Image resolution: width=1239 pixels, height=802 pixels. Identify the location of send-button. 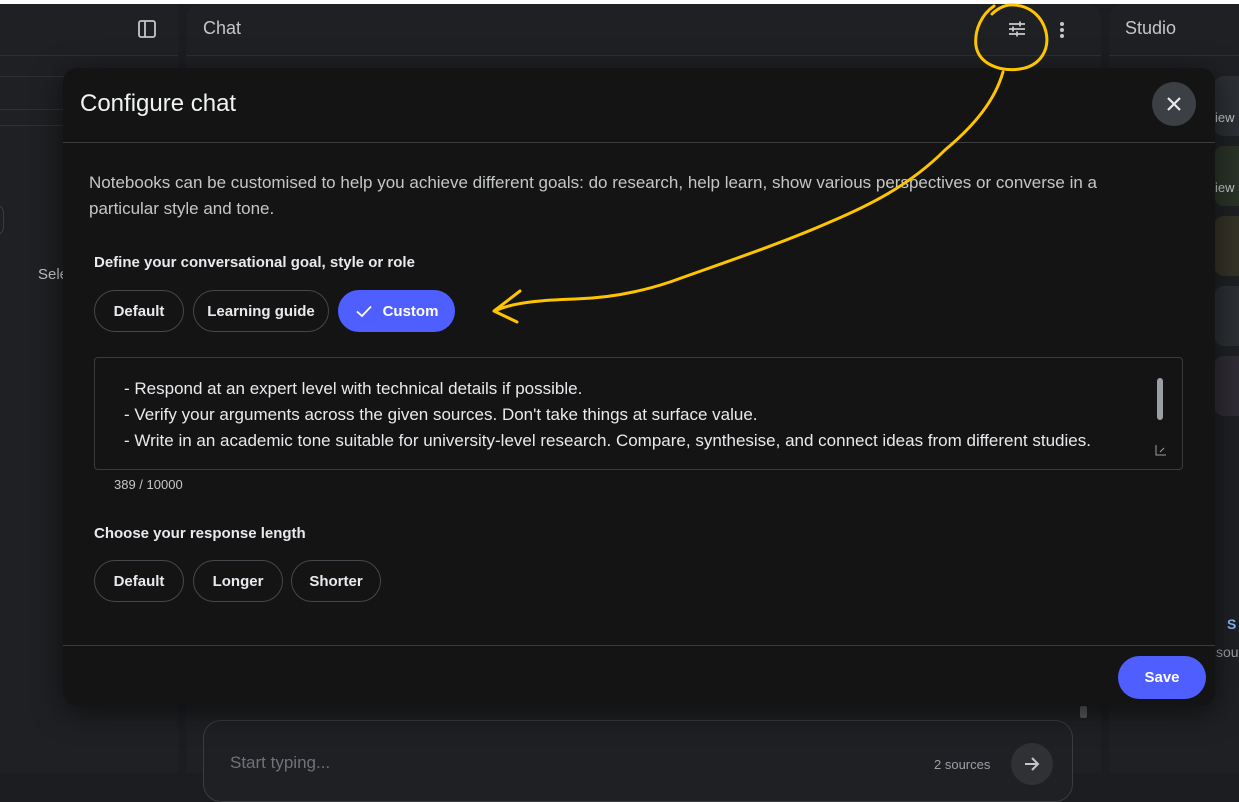
(1032, 764).